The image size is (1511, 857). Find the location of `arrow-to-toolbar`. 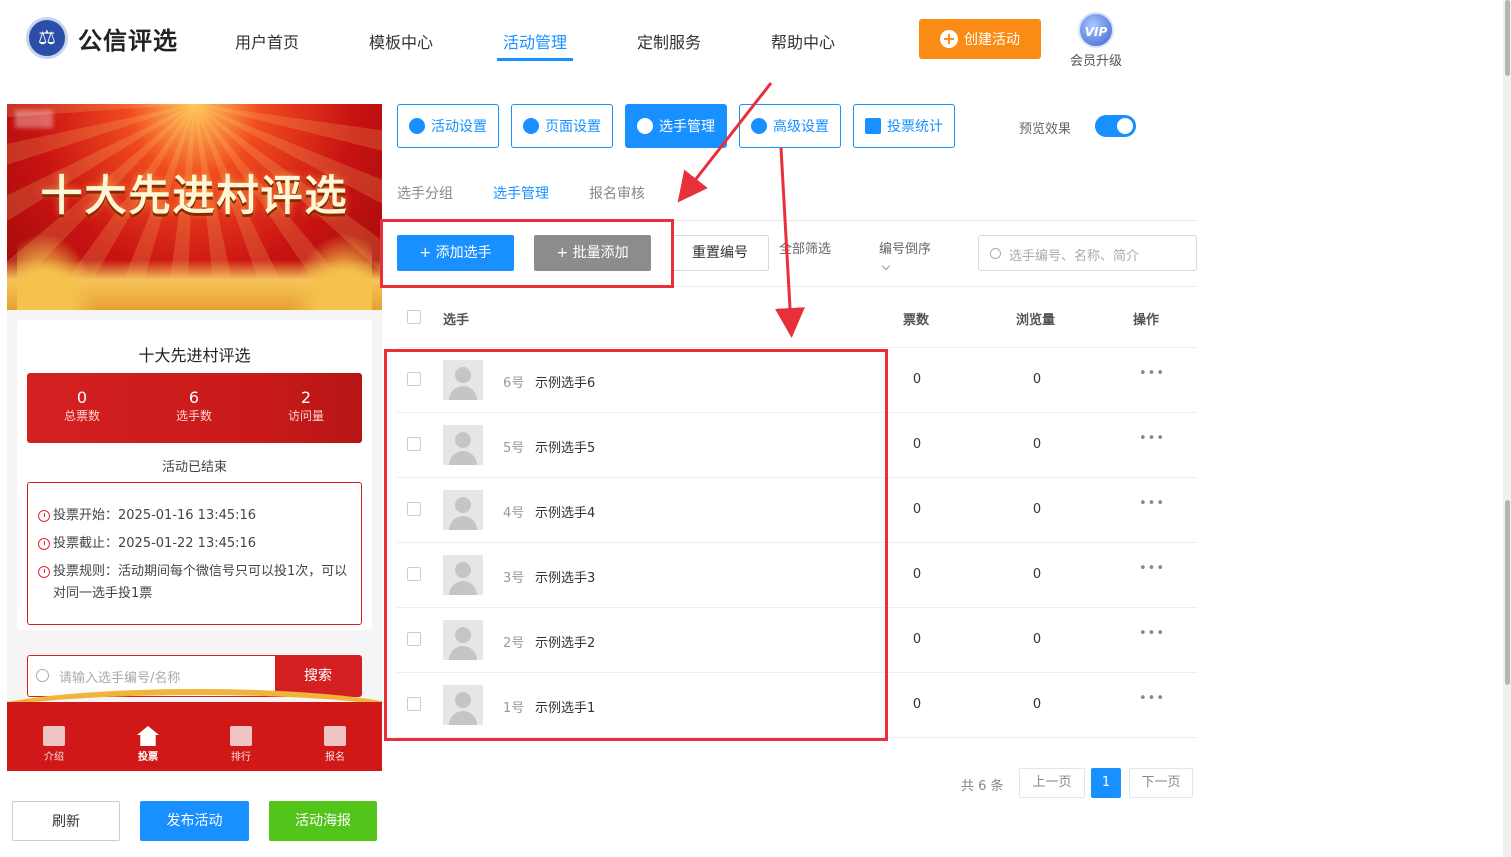

arrow-to-toolbar is located at coordinates (725, 142).